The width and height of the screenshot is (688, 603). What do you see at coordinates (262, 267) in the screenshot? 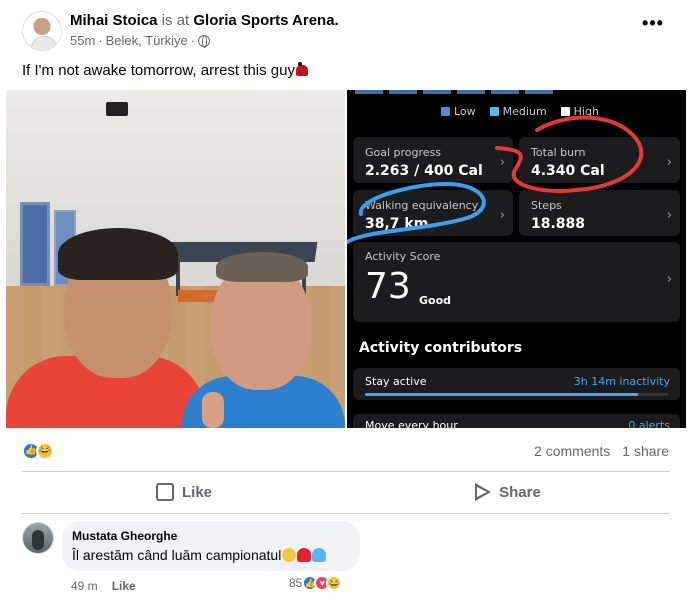
I see `photo-person-2-hair` at bounding box center [262, 267].